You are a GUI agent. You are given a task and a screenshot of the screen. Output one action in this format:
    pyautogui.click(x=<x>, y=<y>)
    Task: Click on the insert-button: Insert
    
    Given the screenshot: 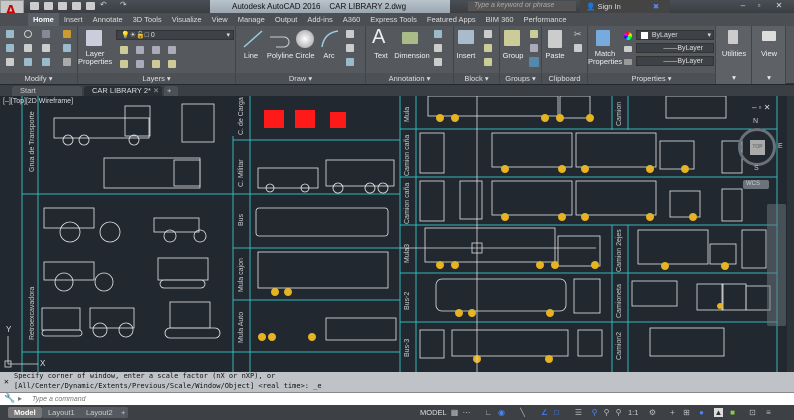 What is the action you would take?
    pyautogui.click(x=466, y=56)
    